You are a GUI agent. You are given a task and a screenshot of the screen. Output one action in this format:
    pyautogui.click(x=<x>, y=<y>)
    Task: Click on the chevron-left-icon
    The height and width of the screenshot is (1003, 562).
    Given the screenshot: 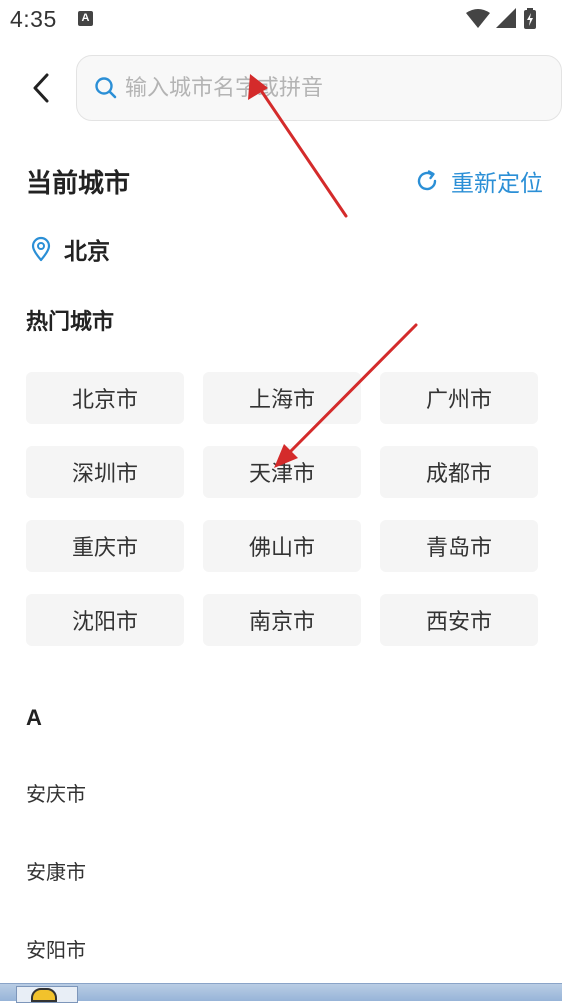 What is the action you would take?
    pyautogui.click(x=41, y=88)
    